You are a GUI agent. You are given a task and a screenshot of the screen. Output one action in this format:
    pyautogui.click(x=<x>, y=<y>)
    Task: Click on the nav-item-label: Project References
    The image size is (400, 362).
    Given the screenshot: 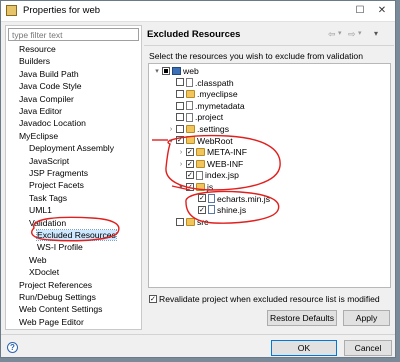 What is the action you would take?
    pyautogui.click(x=56, y=284)
    